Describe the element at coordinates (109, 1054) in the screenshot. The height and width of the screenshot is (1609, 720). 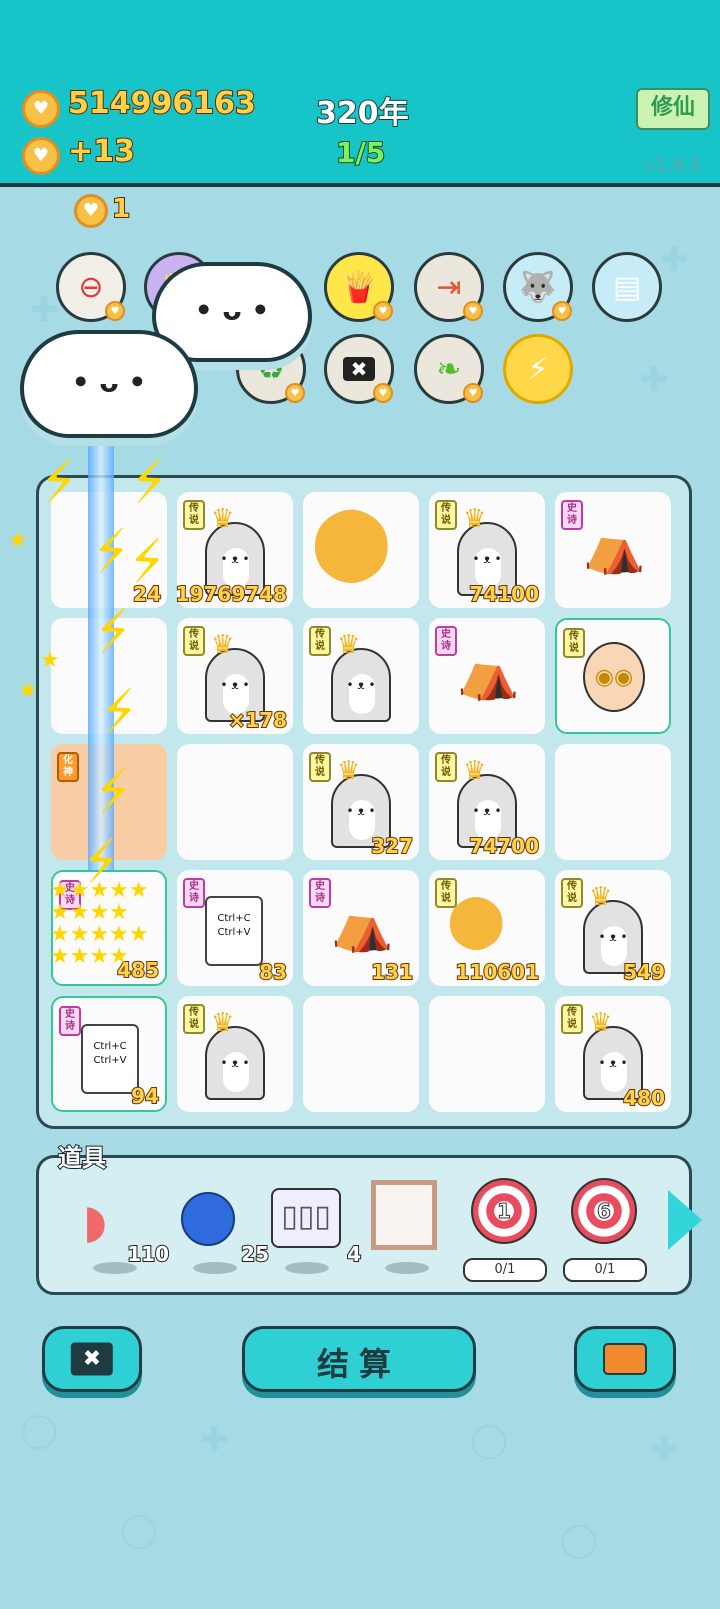
I see `grid-cell: 史诗 Ctrl+C Ctrl+V 94` at that location.